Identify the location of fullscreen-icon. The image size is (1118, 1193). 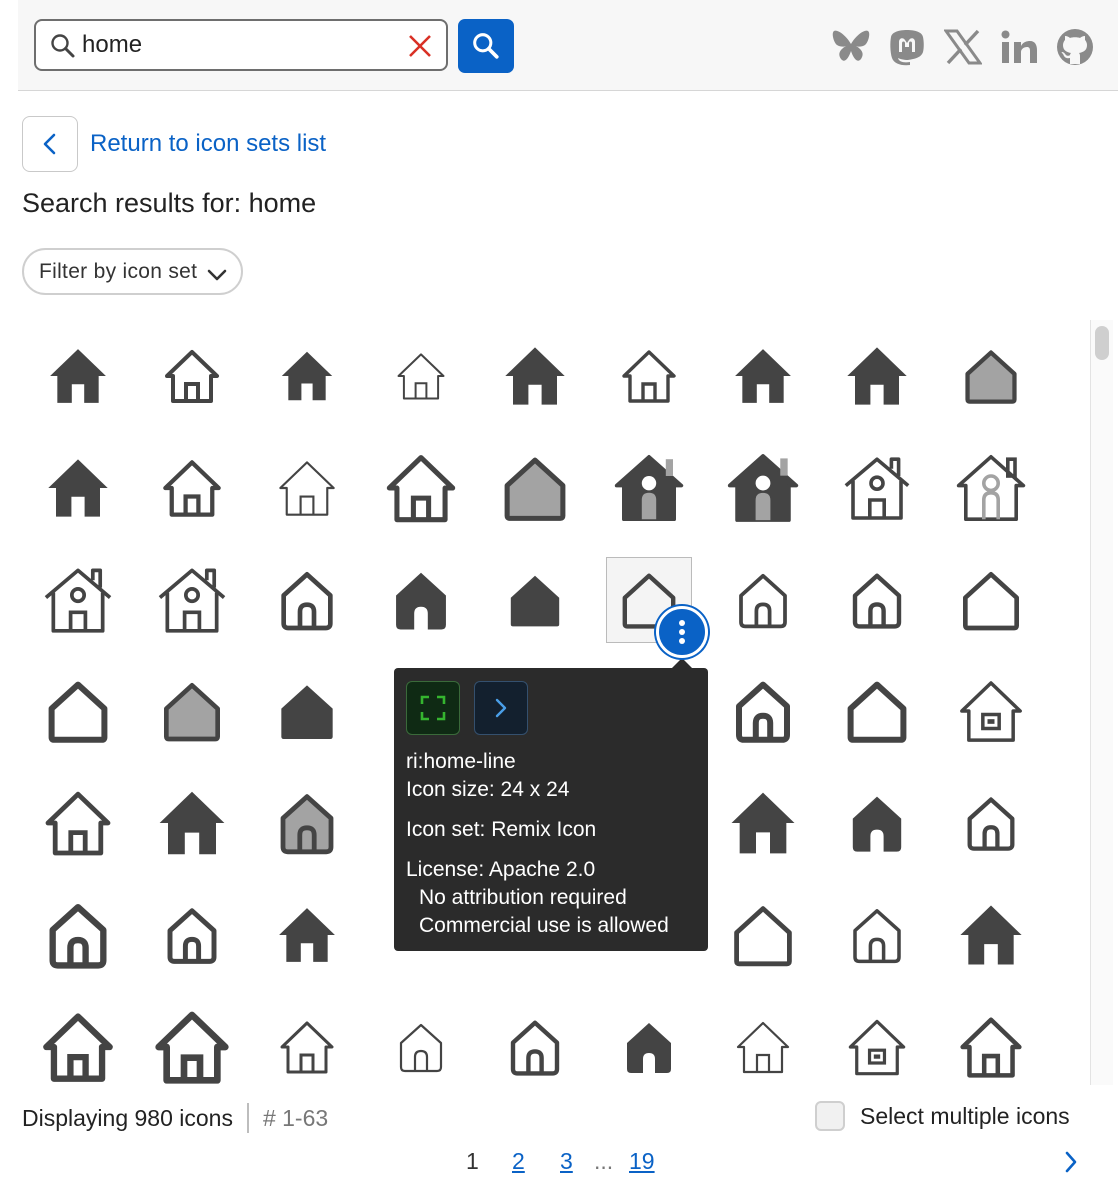
(433, 708).